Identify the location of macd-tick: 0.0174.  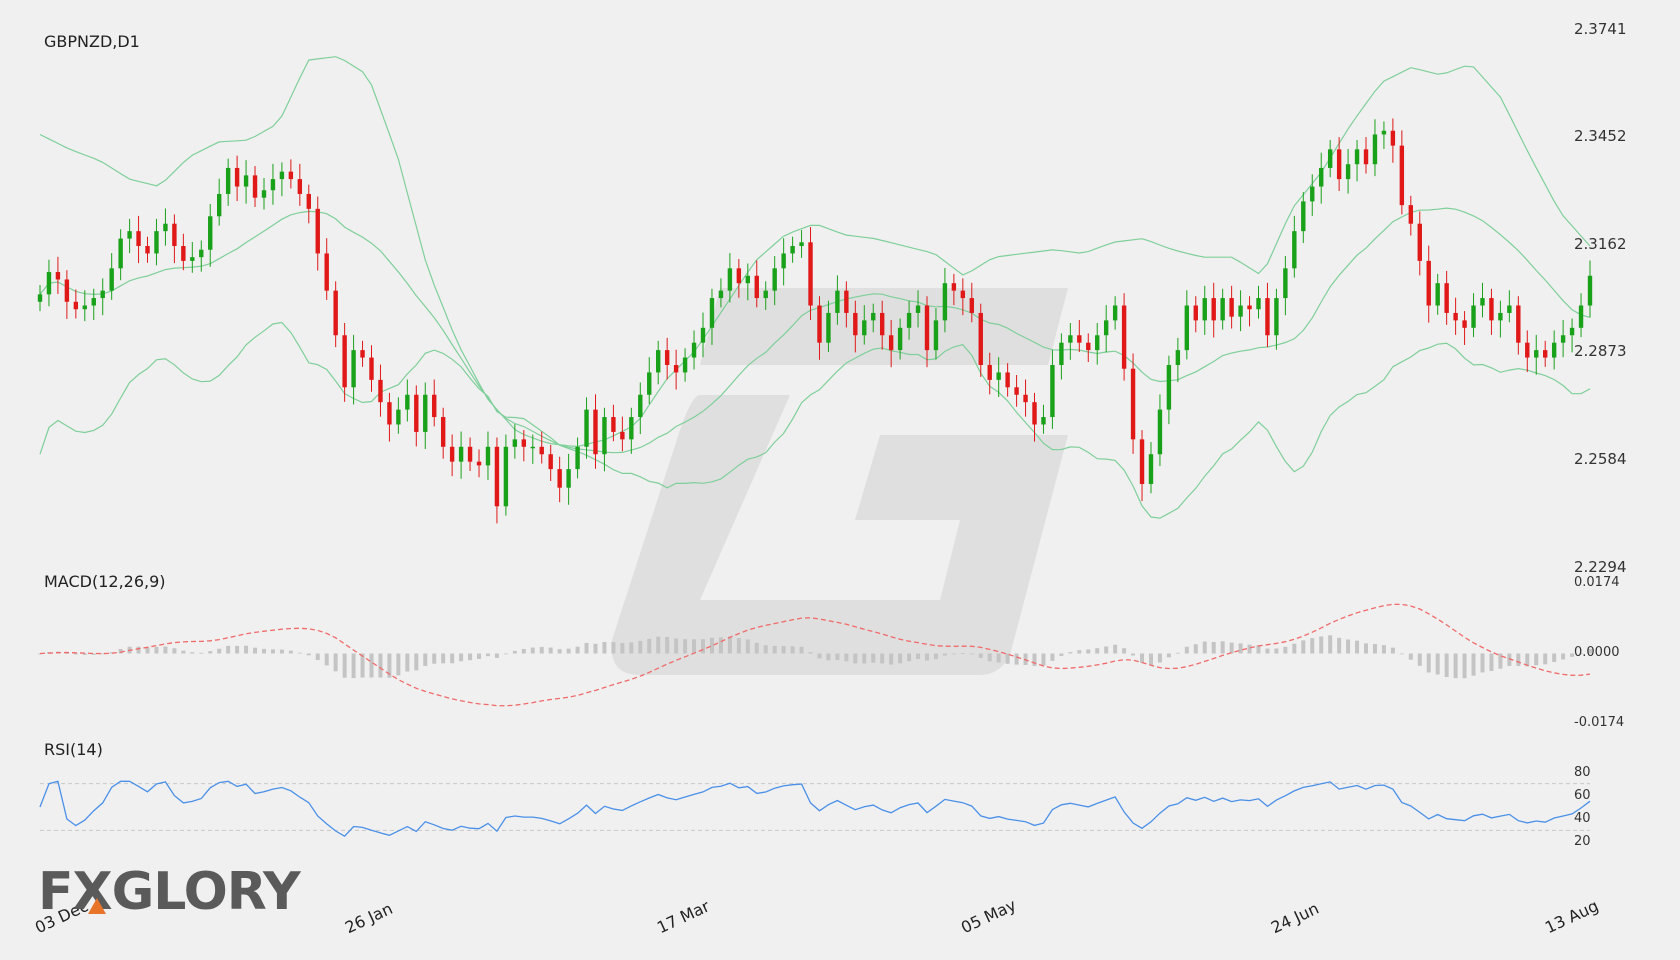
(1597, 582).